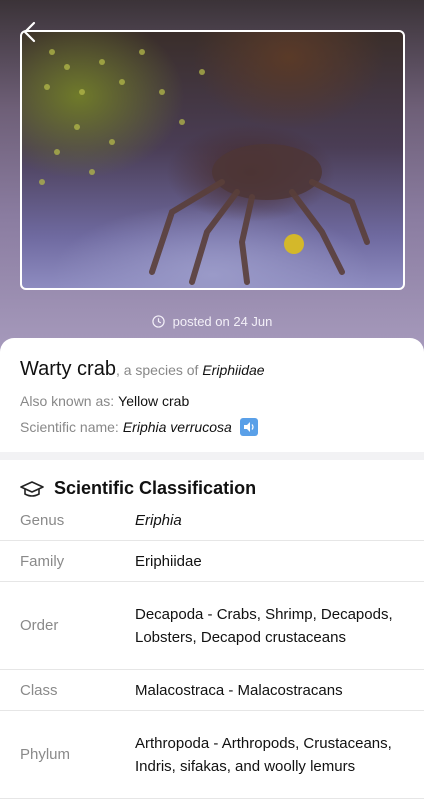  I want to click on species-title: Warty crab, a species of Eriphiidae, so click(142, 369).